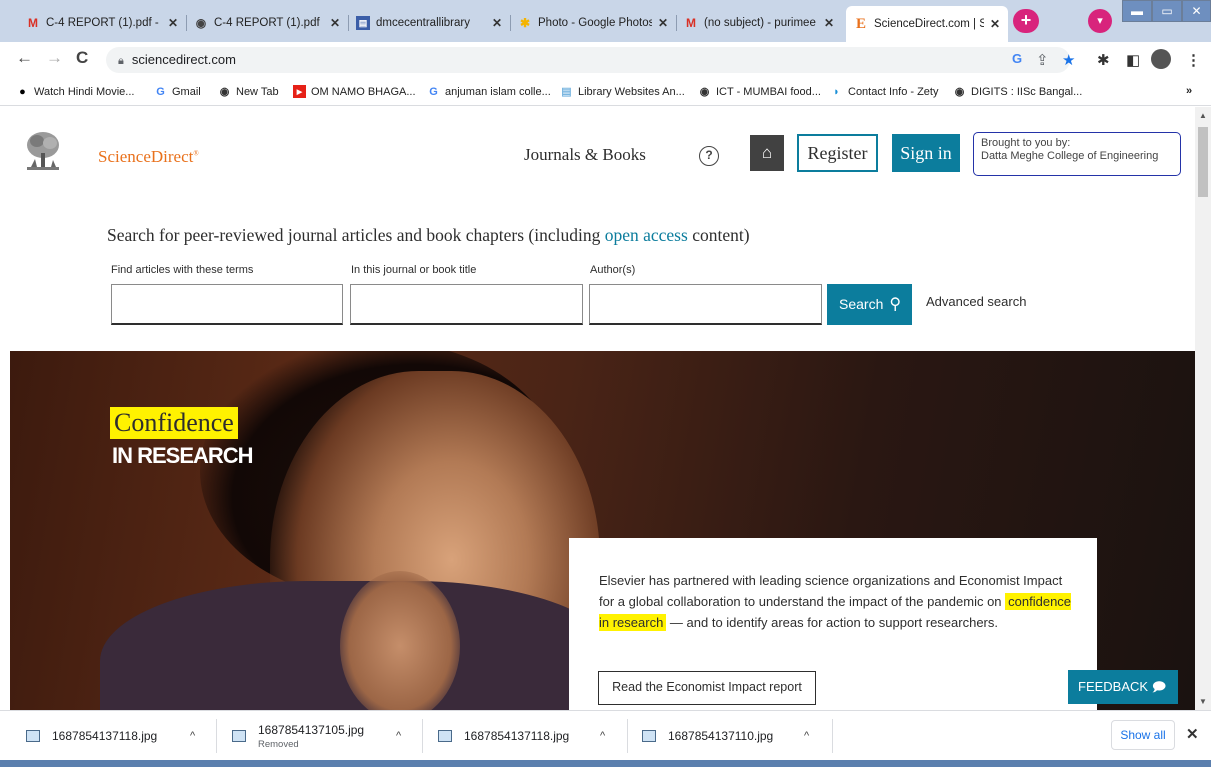 The image size is (1211, 767). What do you see at coordinates (1196, 11) in the screenshot?
I see `window-close-icon: ✕` at bounding box center [1196, 11].